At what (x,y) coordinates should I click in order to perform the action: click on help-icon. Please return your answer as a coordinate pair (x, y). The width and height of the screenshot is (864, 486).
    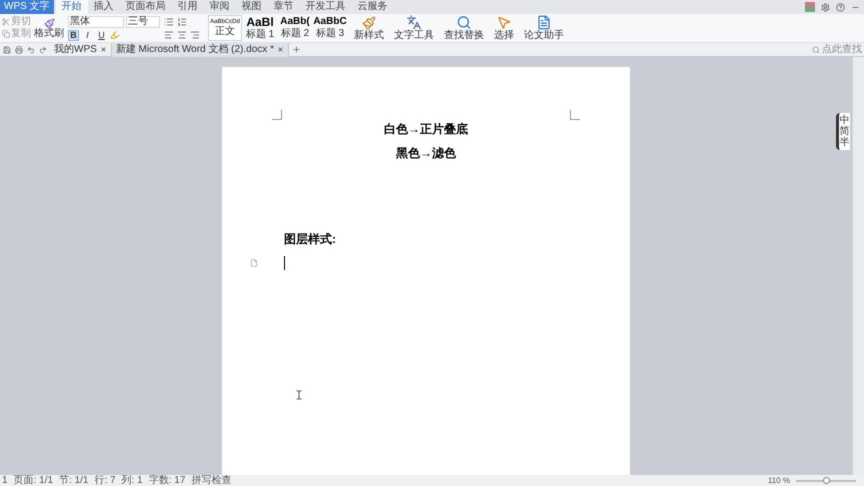
    Looking at the image, I should click on (840, 7).